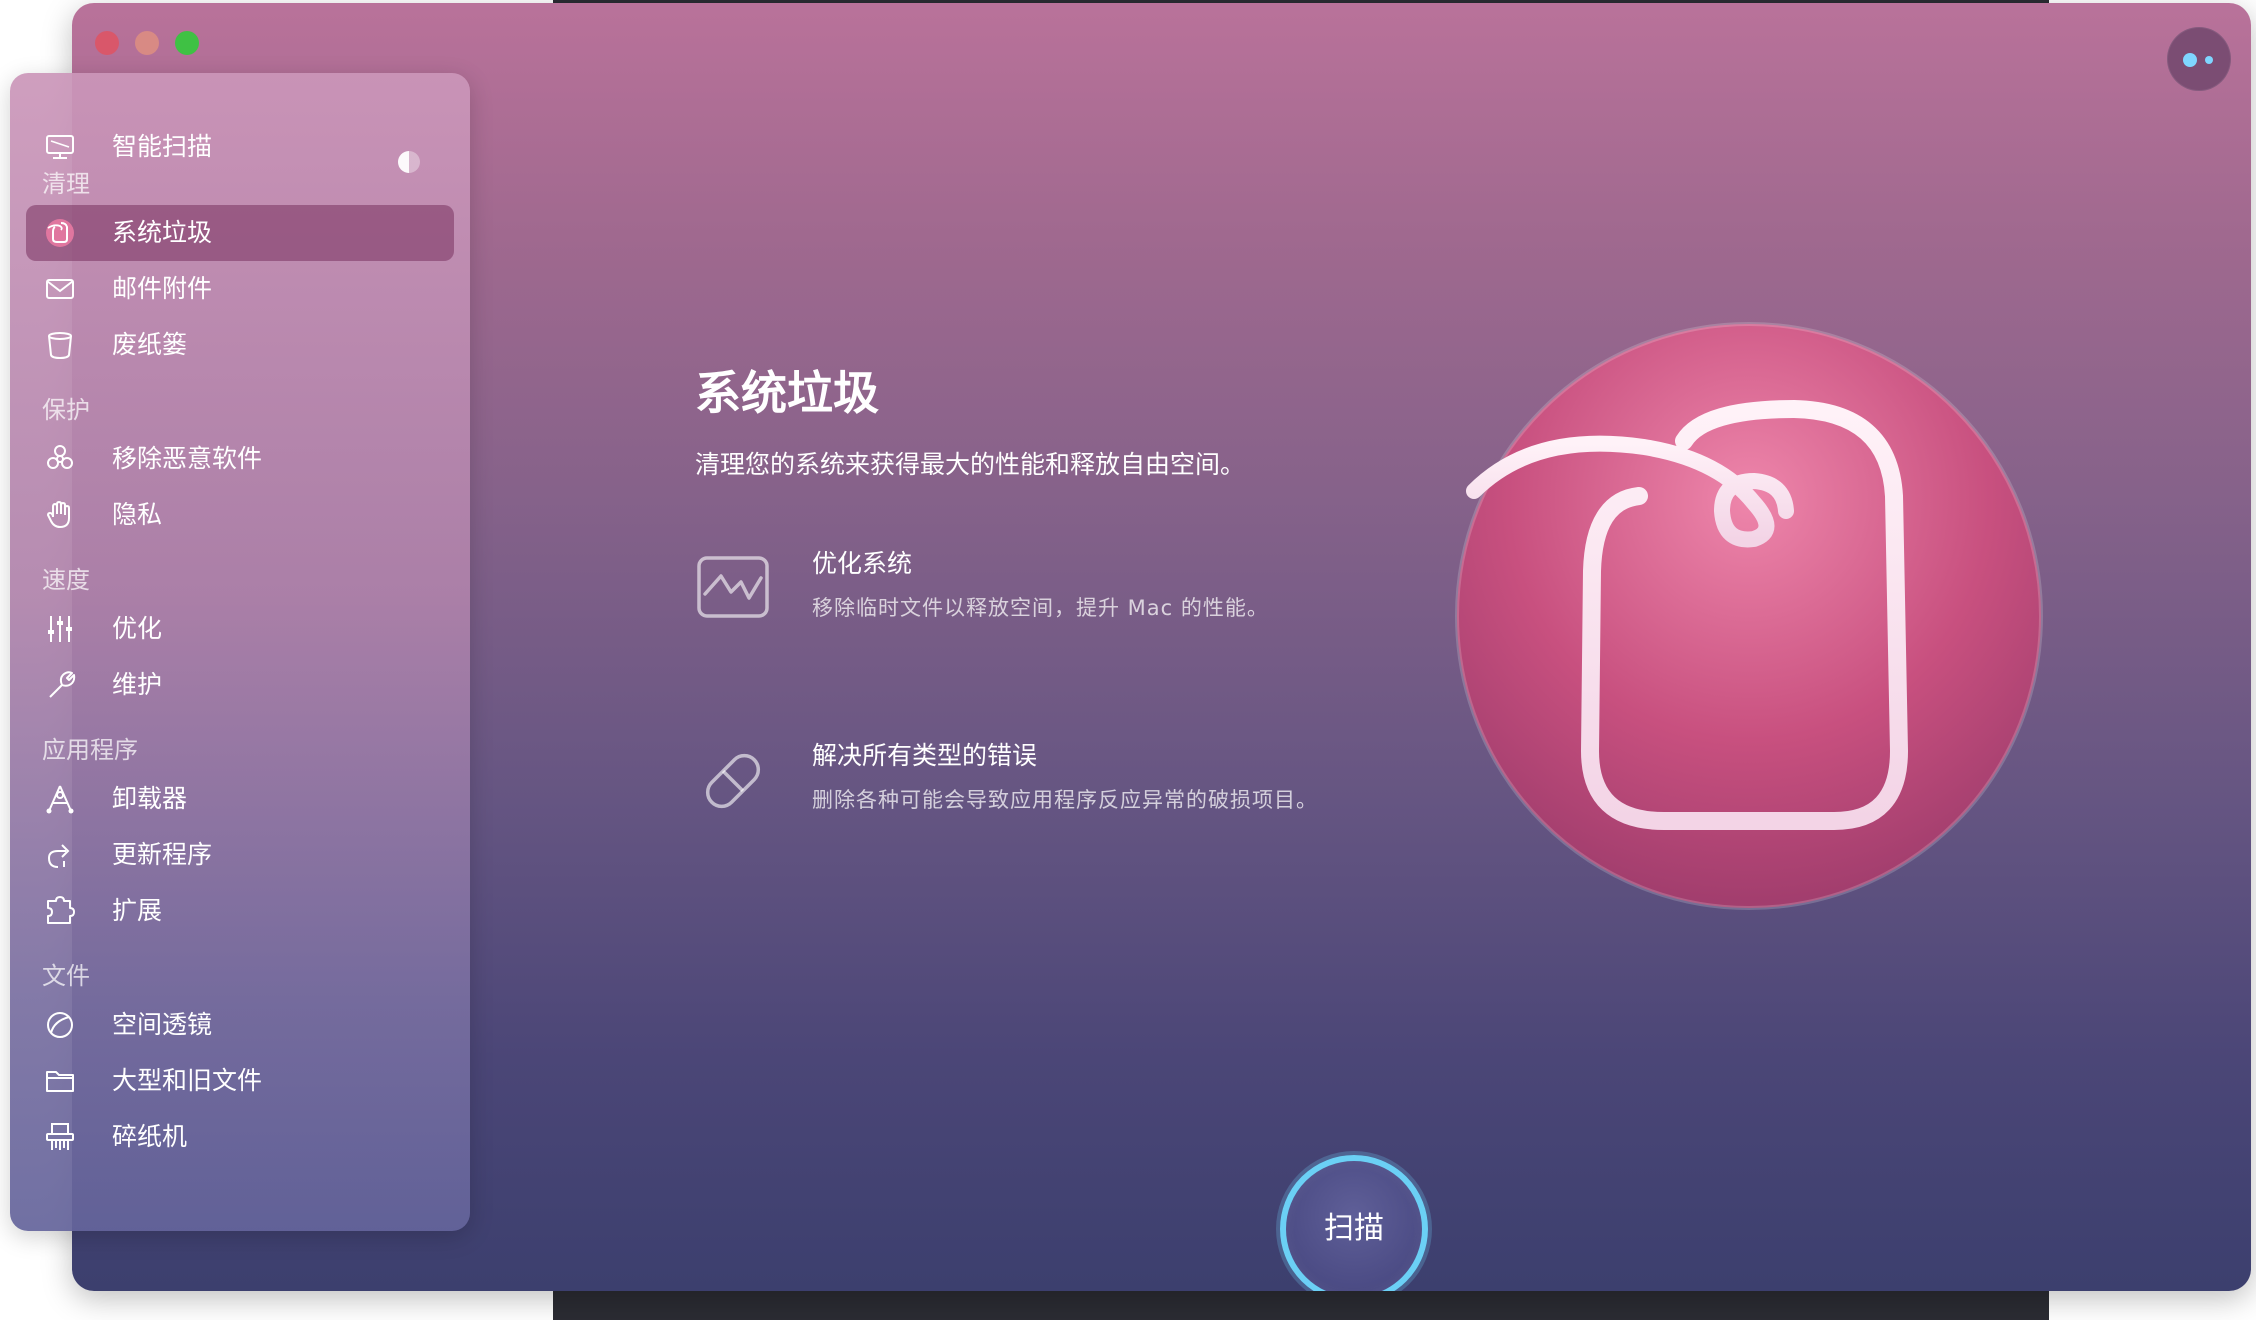 Image resolution: width=2256 pixels, height=1320 pixels. I want to click on sidebar-item-large-old-files: 大型和旧文件, so click(240, 1081).